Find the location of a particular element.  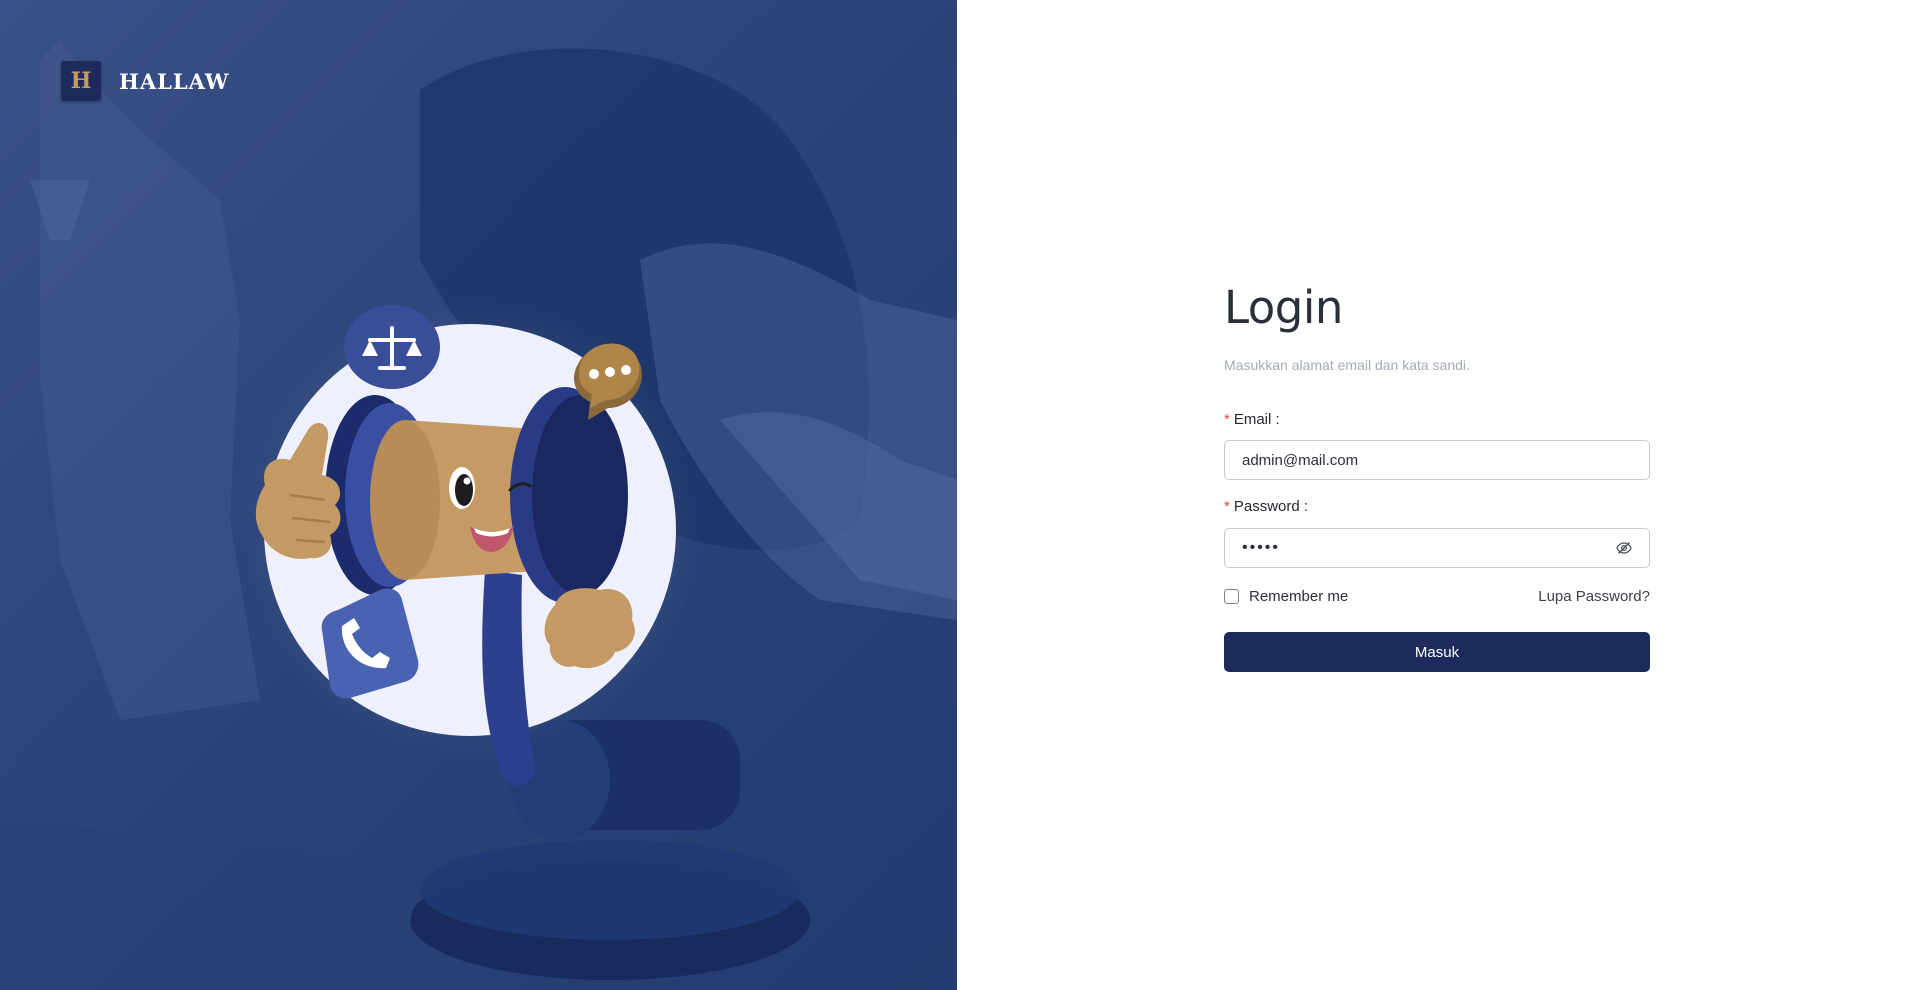

scales-of-justice-icon is located at coordinates (392, 347).